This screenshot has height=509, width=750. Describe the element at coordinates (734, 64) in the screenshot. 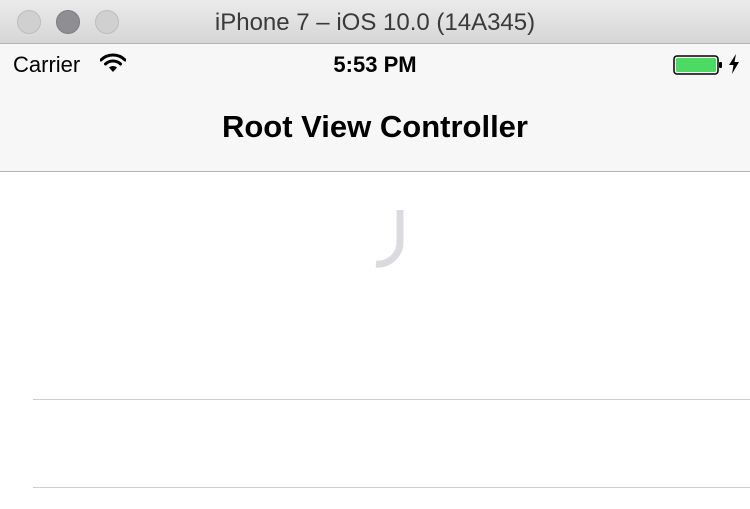

I see `charging-bolt-icon` at that location.